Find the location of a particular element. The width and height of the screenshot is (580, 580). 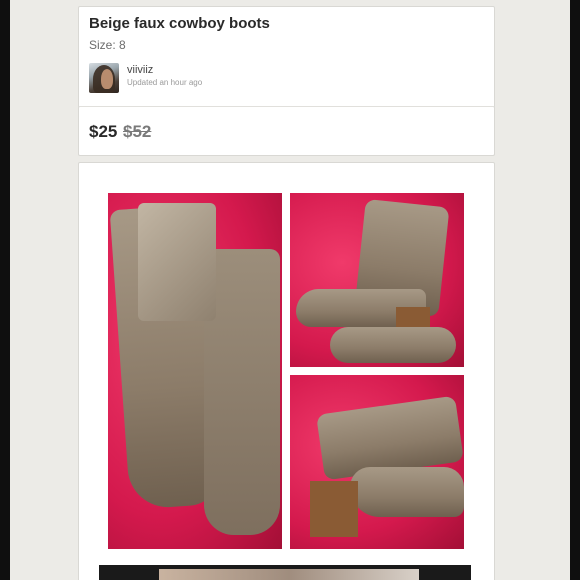

current-price: $25 is located at coordinates (103, 131).